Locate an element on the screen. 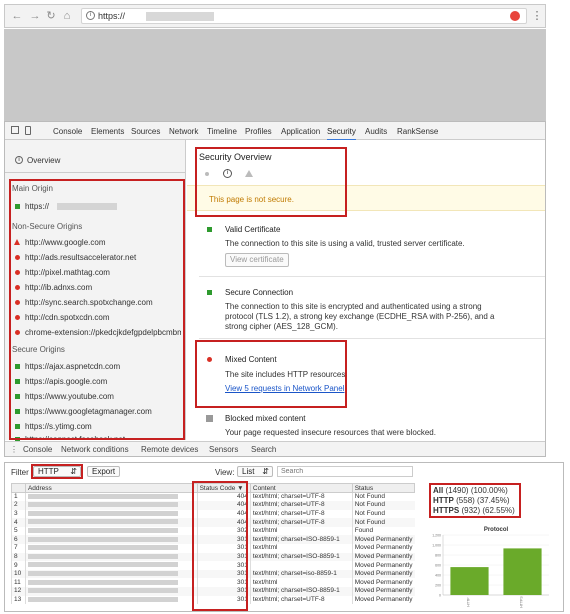 This screenshot has width=570, height=614. blocked-icon is located at coordinates (209, 418).